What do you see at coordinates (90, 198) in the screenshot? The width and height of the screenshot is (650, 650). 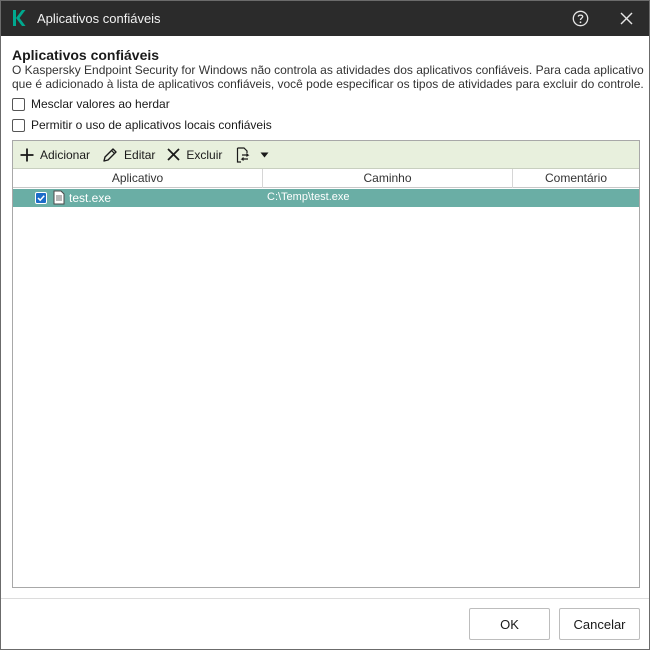 I see `row-application: test.exe` at bounding box center [90, 198].